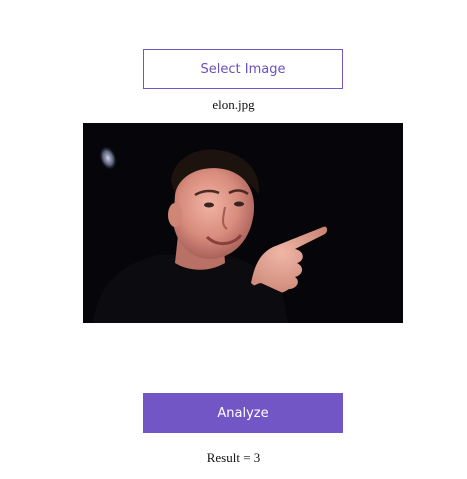 The image size is (467, 479). I want to click on select-image-button: Select Image, so click(243, 69).